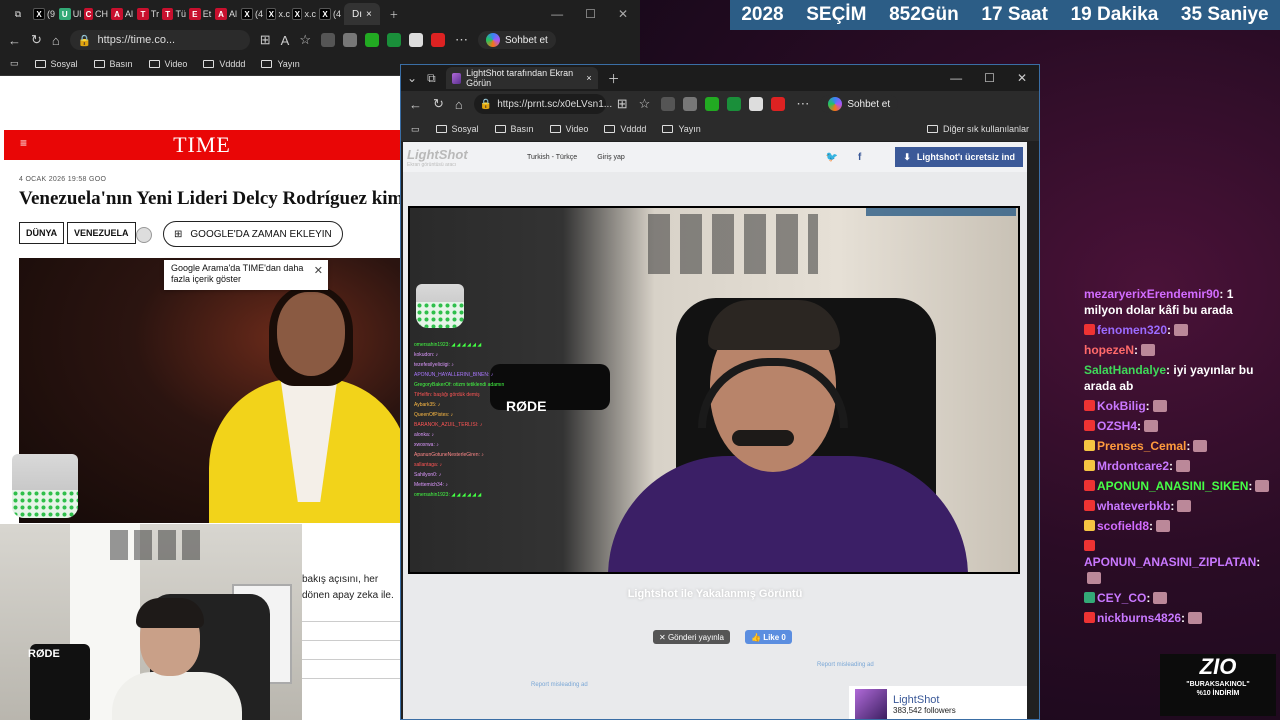 The image size is (1280, 720). Describe the element at coordinates (552, 157) in the screenshot. I see `language-selector: Turkish - Türkçe` at that location.